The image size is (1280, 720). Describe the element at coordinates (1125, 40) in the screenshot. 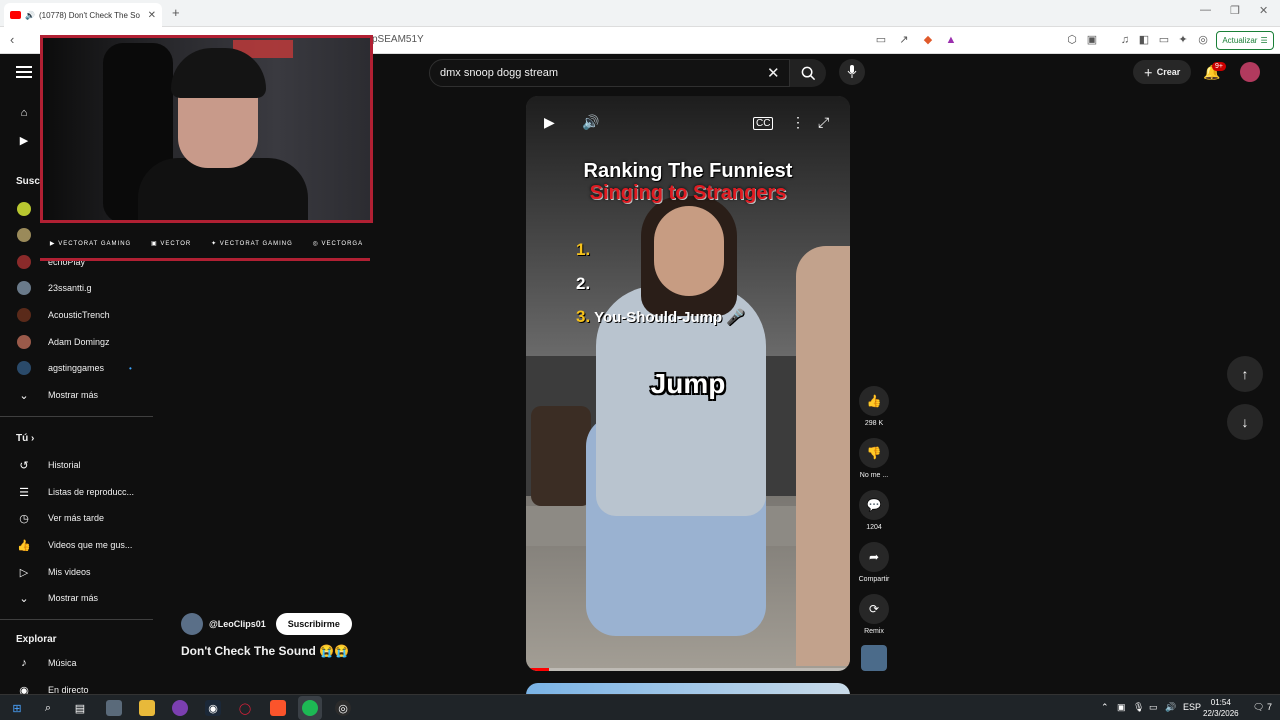

I see `music-icon: ♫` at that location.